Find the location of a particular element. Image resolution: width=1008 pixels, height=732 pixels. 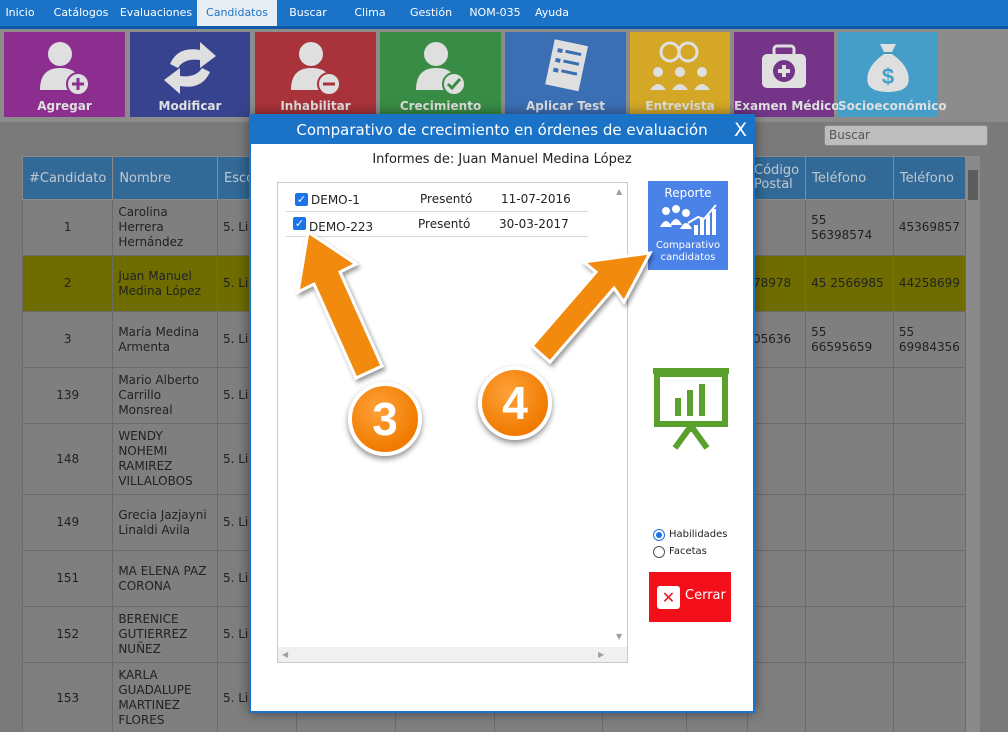

add-candidate-button: Agregar is located at coordinates (64, 74).